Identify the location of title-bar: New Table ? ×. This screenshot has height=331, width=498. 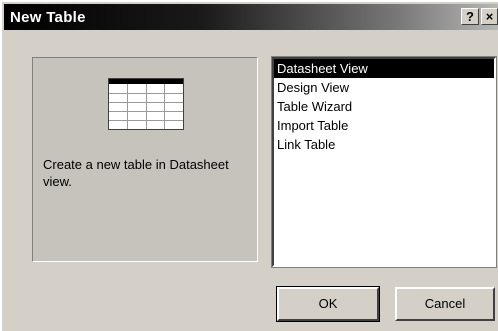
(251, 17).